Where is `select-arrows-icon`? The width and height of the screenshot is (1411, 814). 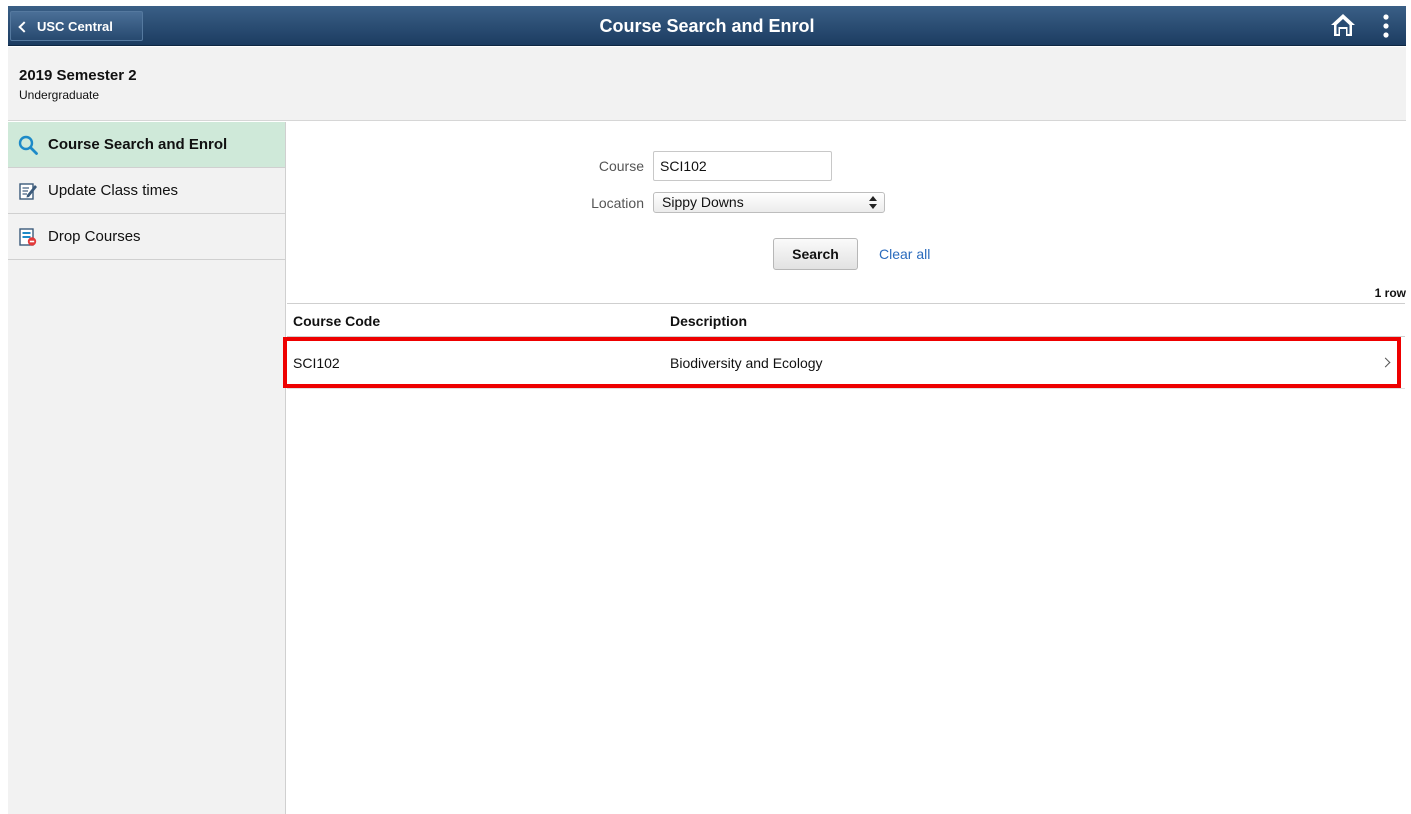 select-arrows-icon is located at coordinates (873, 202).